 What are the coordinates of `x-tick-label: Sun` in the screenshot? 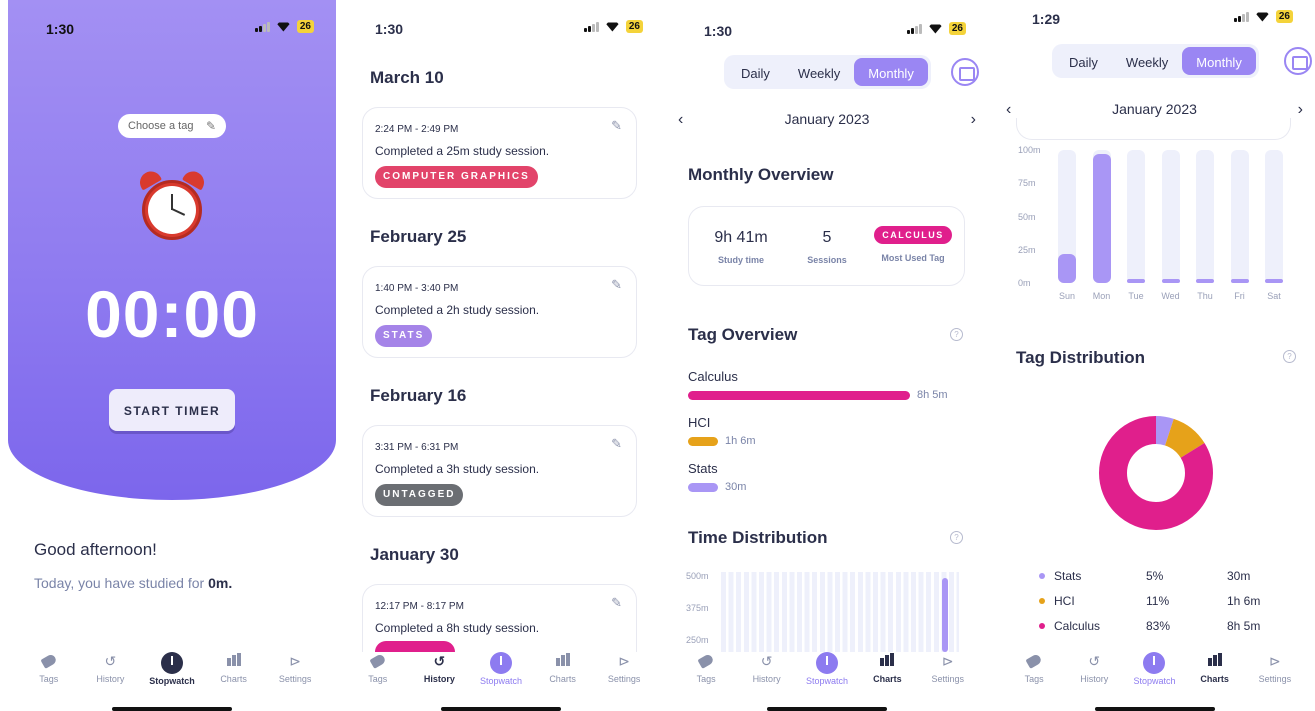 It's located at (1066, 296).